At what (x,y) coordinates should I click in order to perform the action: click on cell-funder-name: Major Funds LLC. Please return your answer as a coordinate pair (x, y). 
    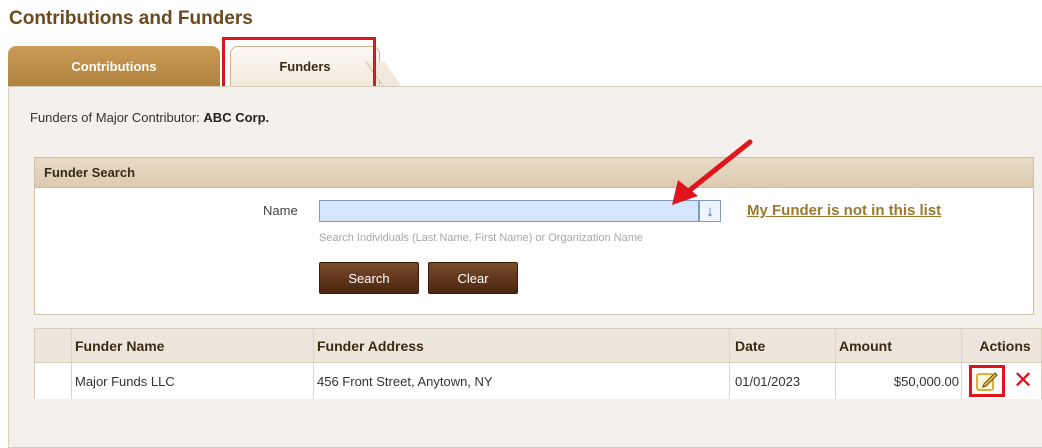
    Looking at the image, I should click on (125, 381).